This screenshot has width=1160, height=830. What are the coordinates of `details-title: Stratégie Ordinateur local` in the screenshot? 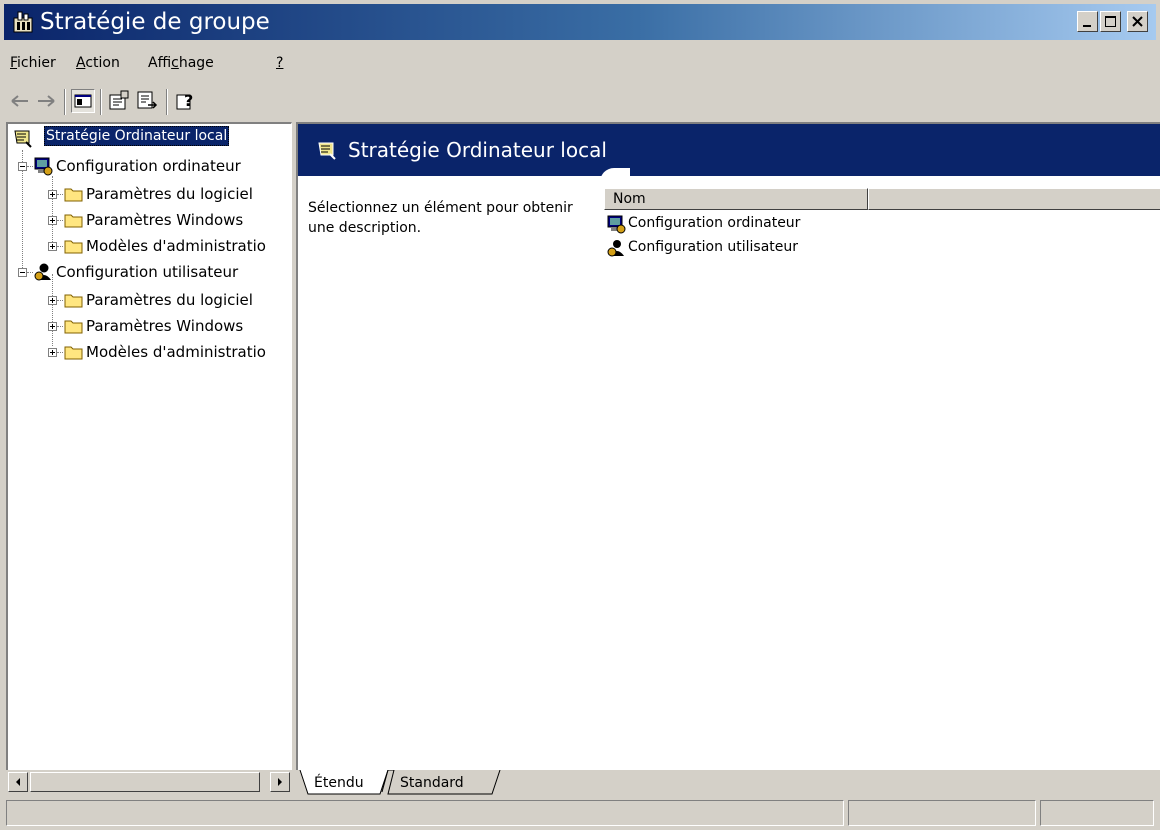 It's located at (477, 150).